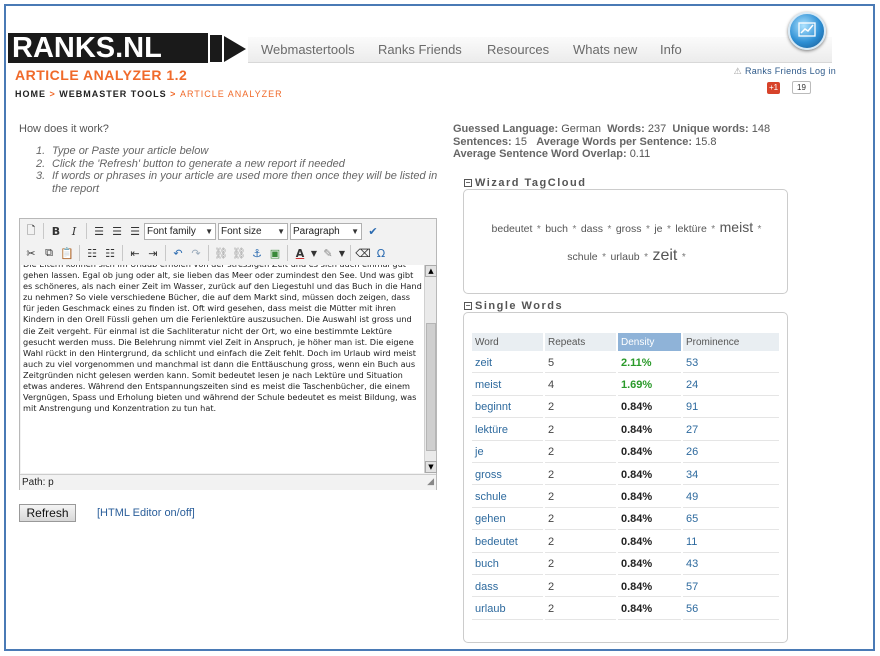 Image resolution: width=880 pixels, height=656 pixels. I want to click on tag-word: bedeutet, so click(512, 229).